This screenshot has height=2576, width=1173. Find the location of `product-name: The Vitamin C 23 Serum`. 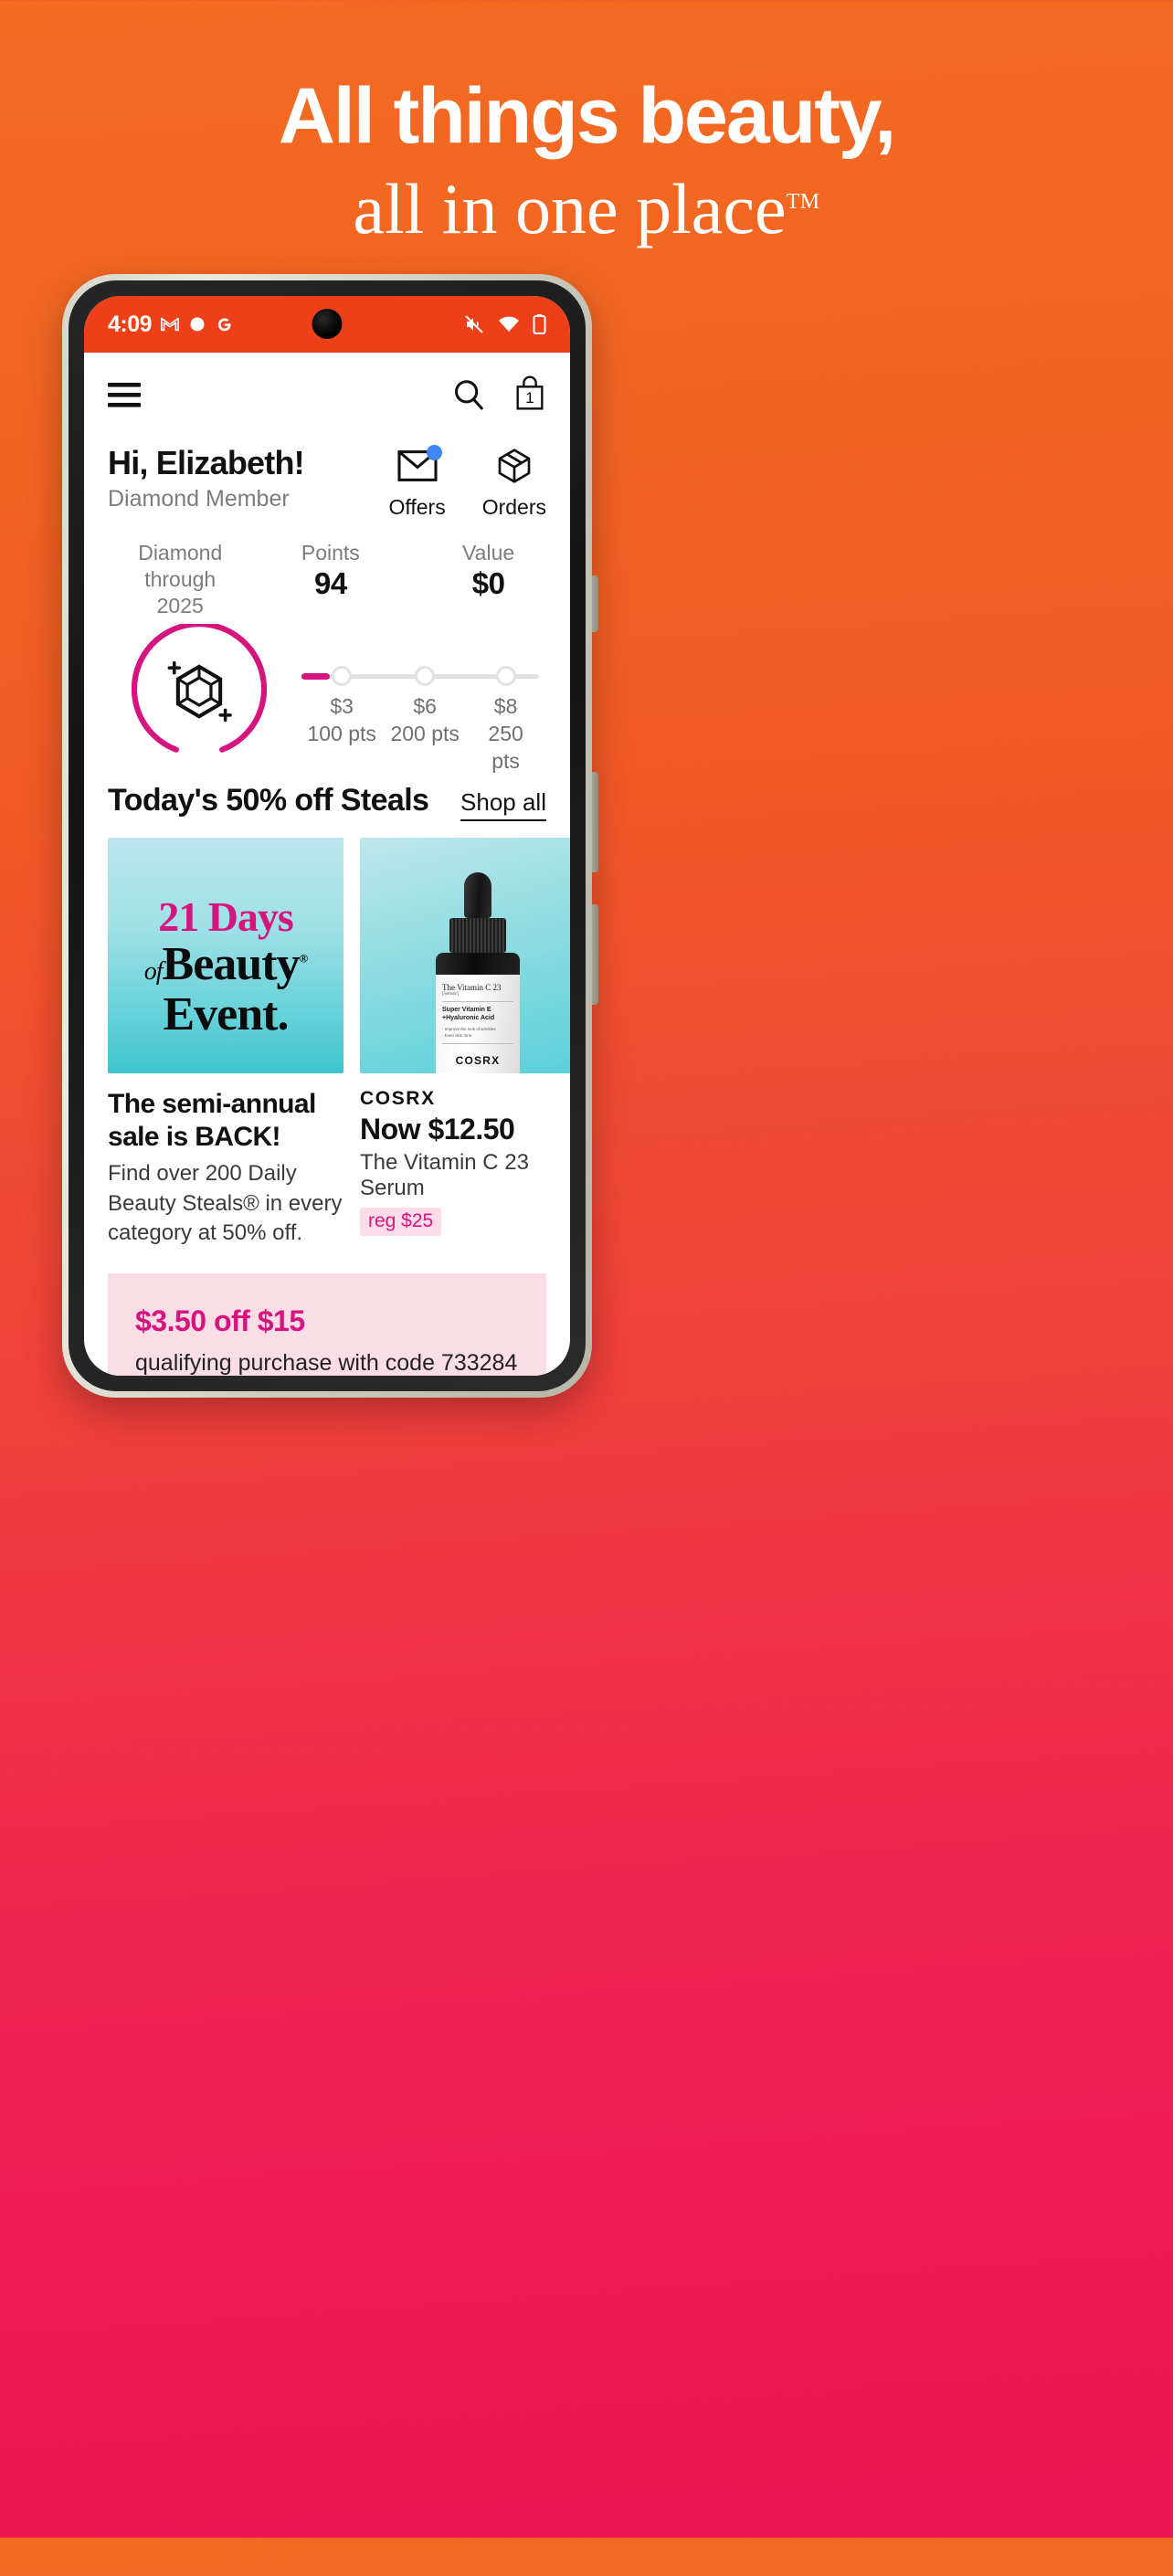

product-name: The Vitamin C 23 Serum is located at coordinates (444, 1175).